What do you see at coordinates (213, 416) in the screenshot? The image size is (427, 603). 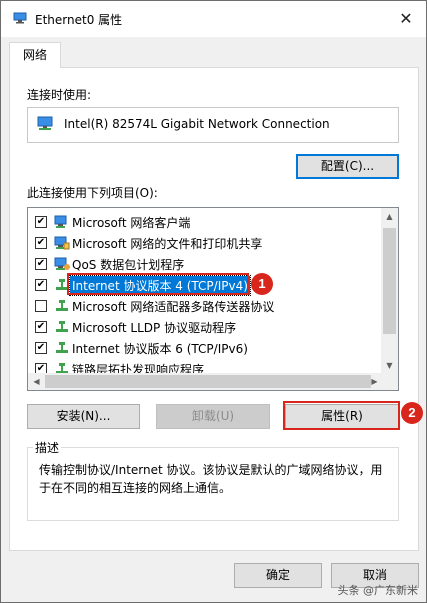 I see `uninstall-button: 卸载(U)` at bounding box center [213, 416].